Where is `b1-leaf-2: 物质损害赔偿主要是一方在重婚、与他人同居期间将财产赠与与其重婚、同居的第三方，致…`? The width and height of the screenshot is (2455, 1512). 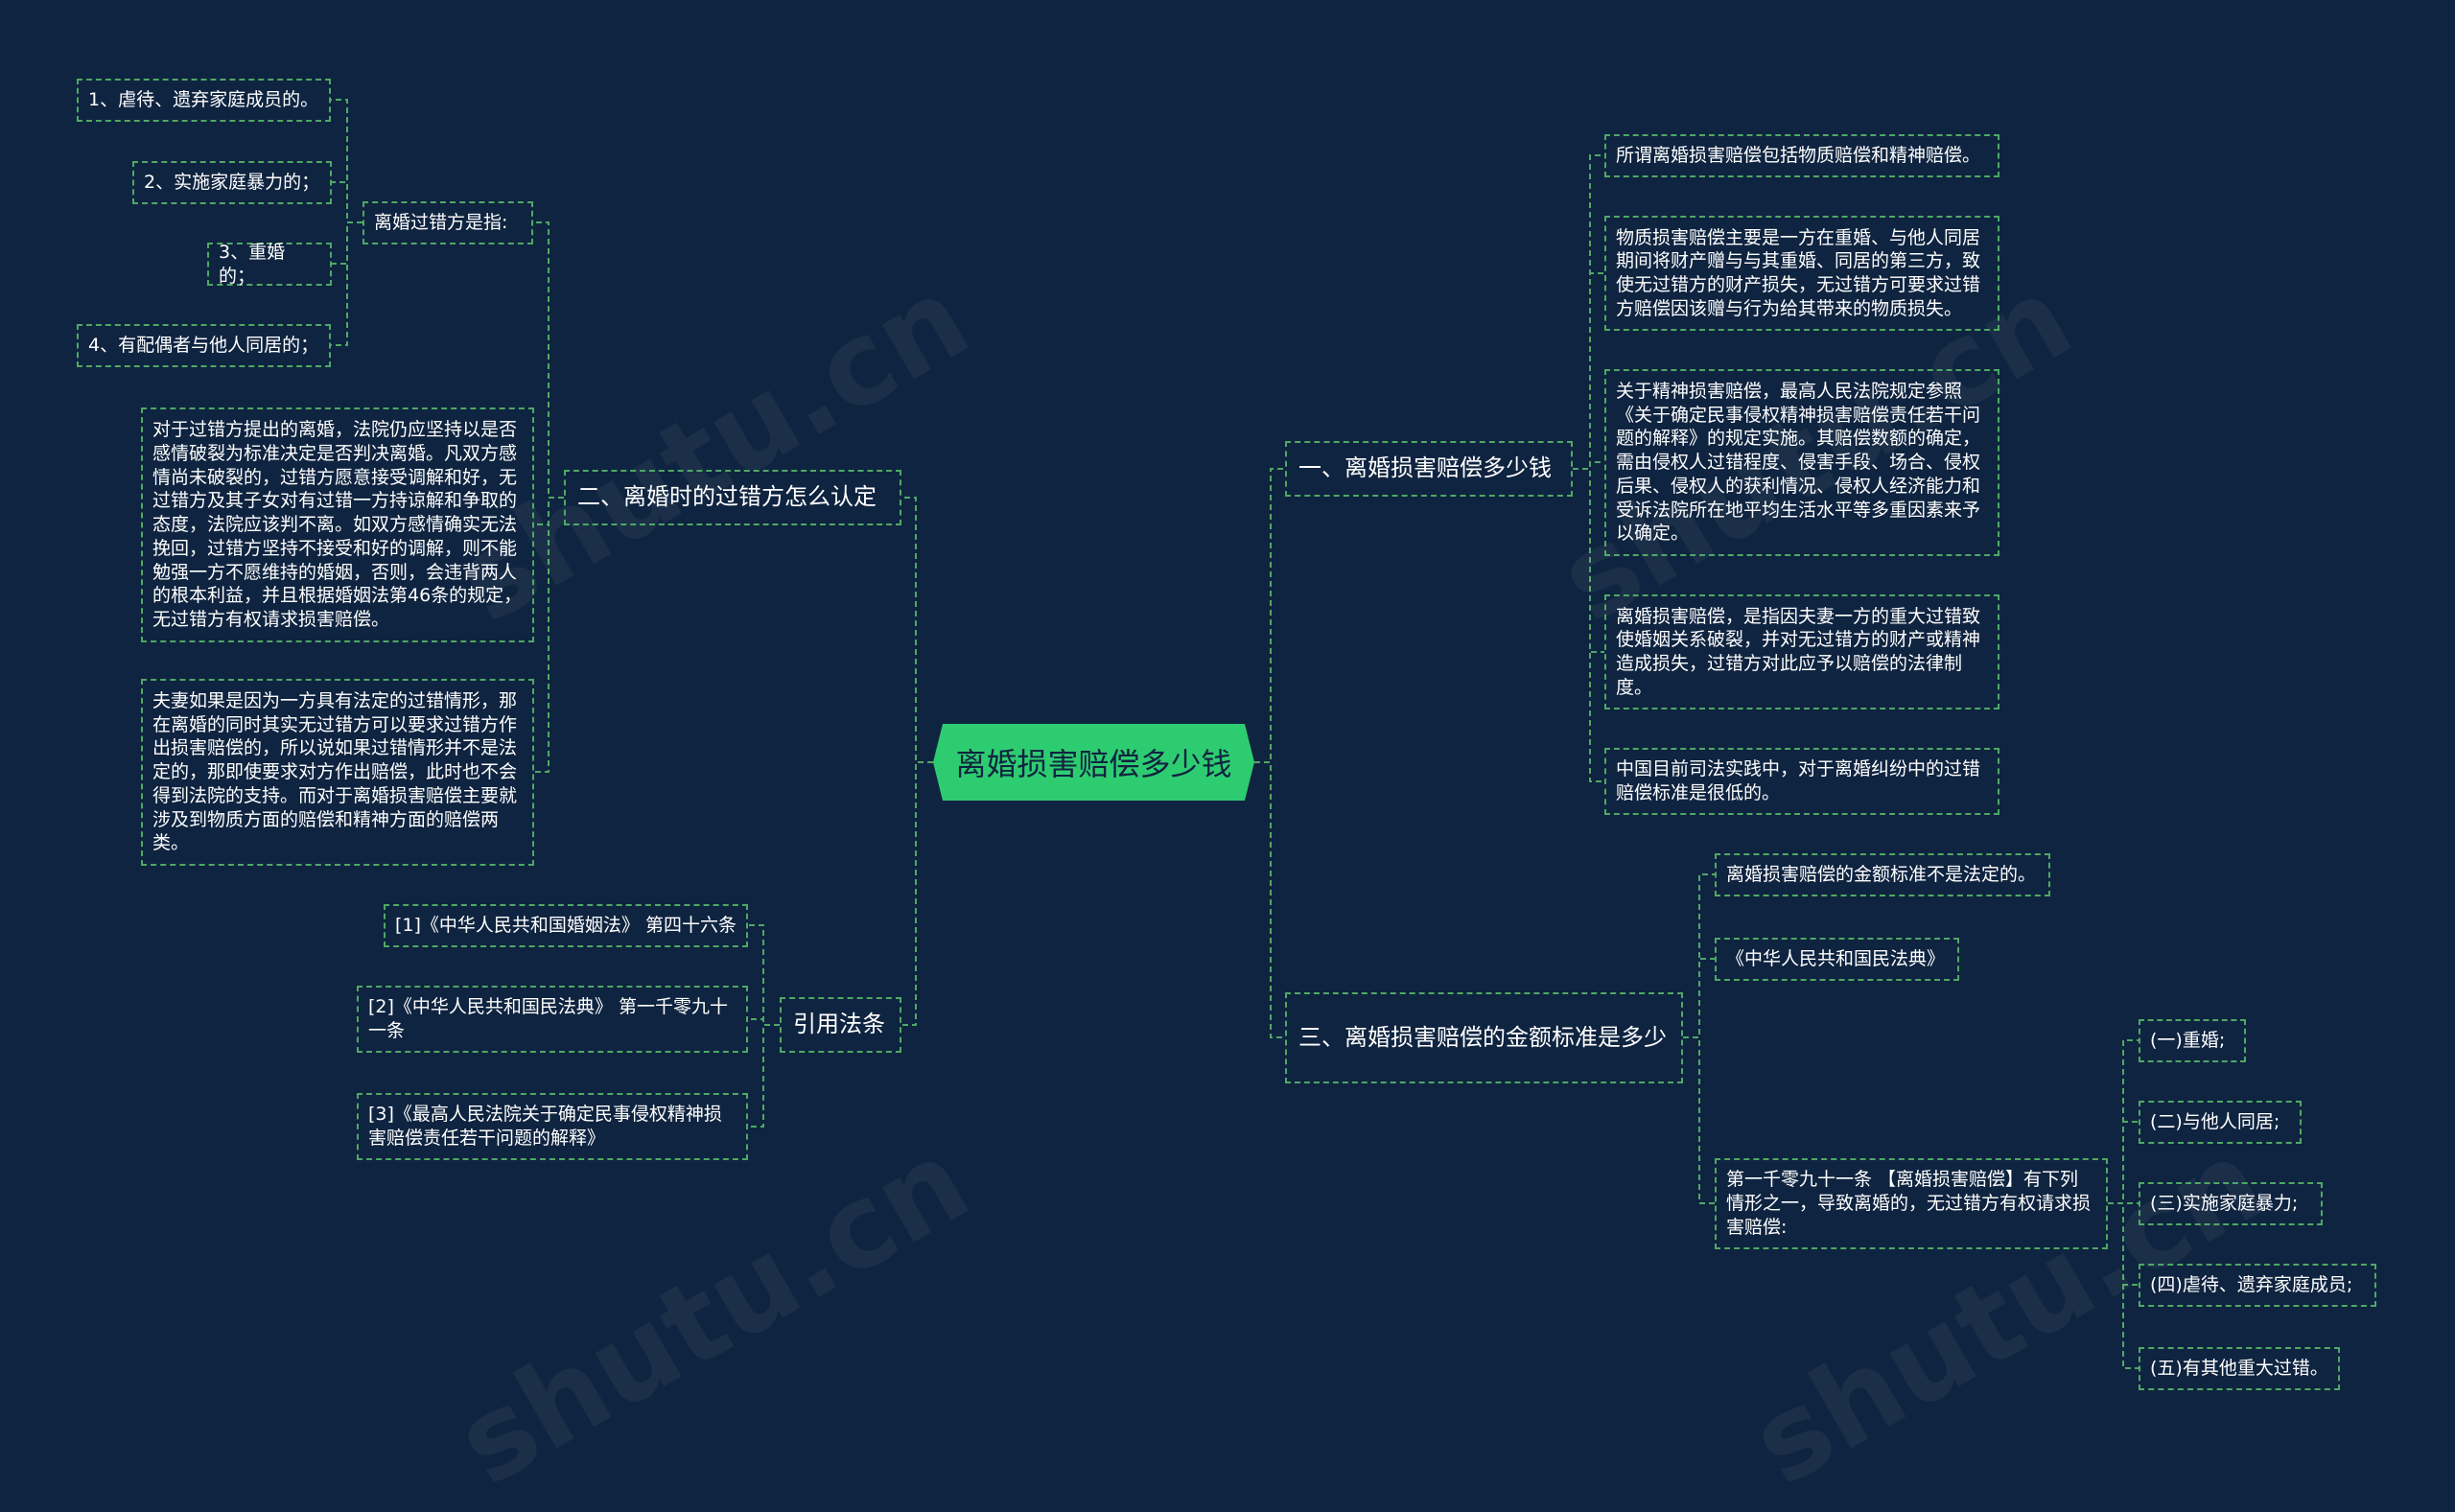
b1-leaf-2: 物质损害赔偿主要是一方在重婚、与他人同居期间将财产赠与与其重婚、同居的第三方，致… is located at coordinates (1801, 273).